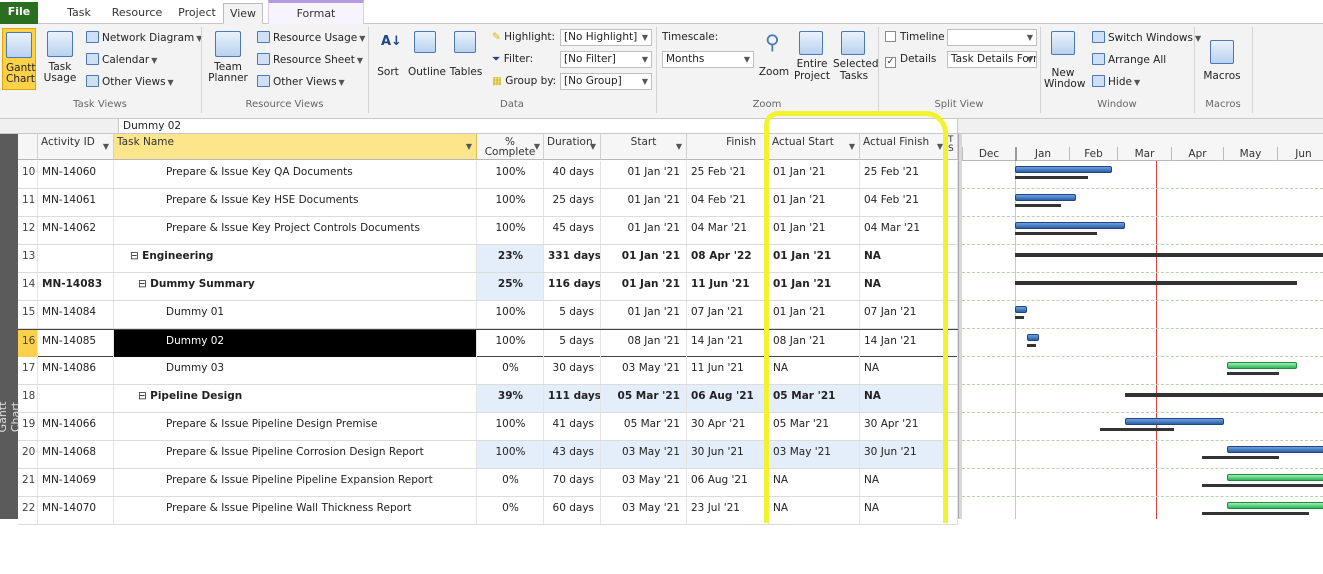  What do you see at coordinates (572, 482) in the screenshot?
I see `duration-cell: 70 days` at bounding box center [572, 482].